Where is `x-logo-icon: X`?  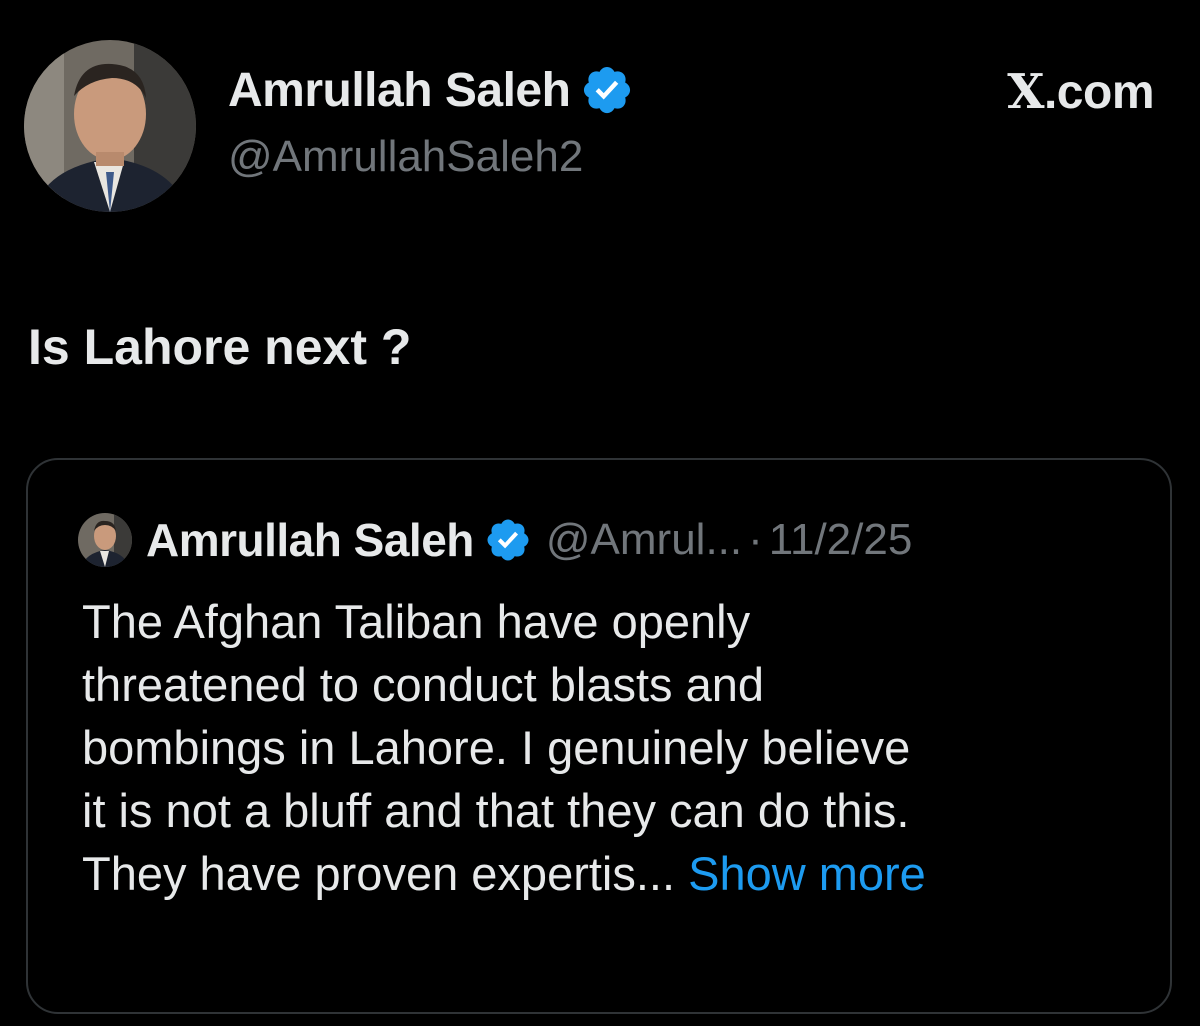
x-logo-icon: X is located at coordinates (1025, 92).